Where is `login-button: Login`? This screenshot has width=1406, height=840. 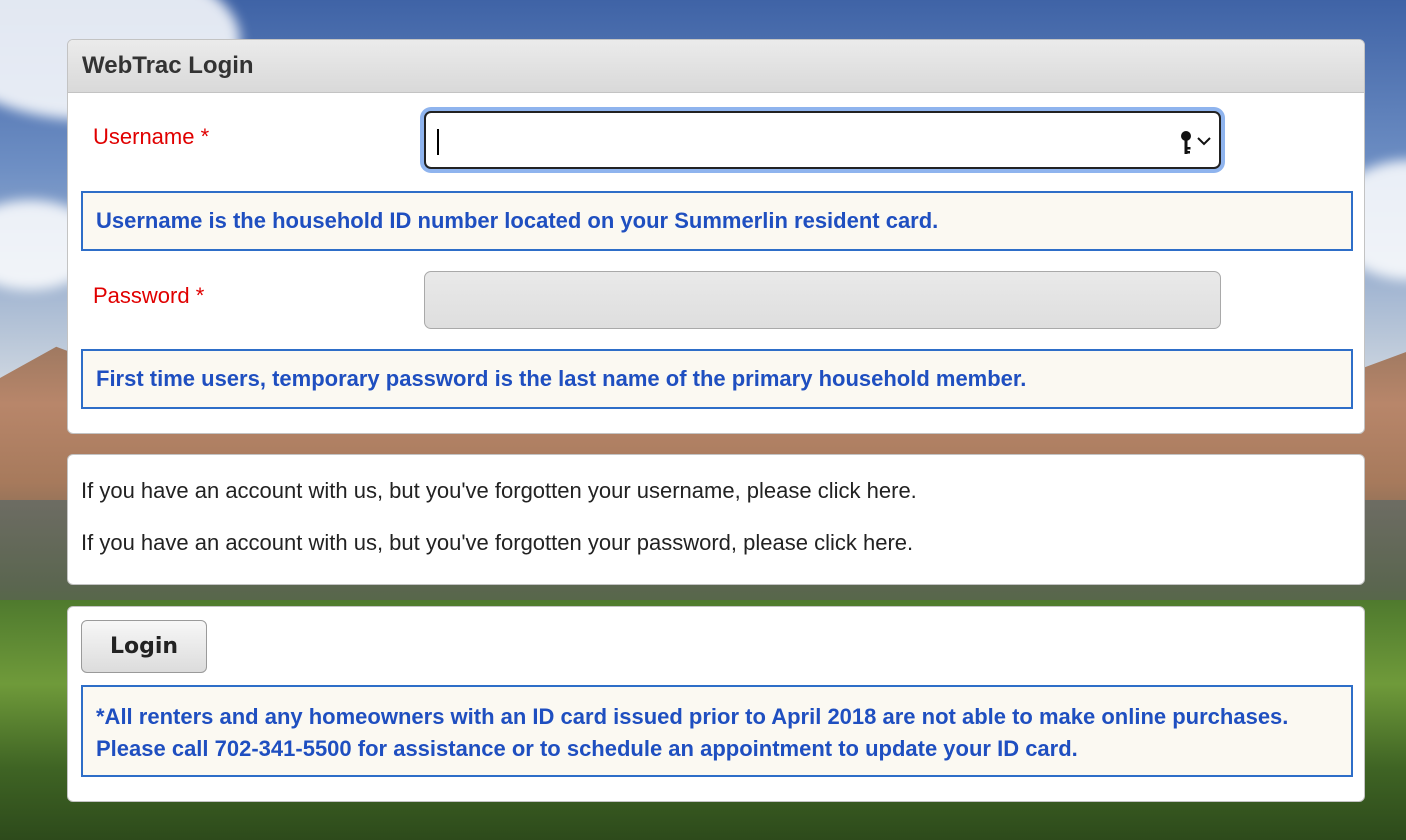 login-button: Login is located at coordinates (144, 646).